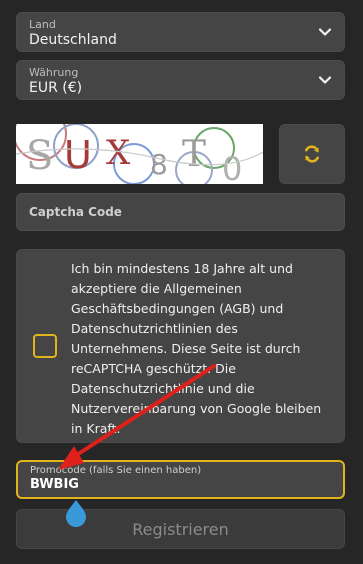 This screenshot has height=564, width=363. Describe the element at coordinates (180, 32) in the screenshot. I see `country-select: Land Deutschland` at that location.